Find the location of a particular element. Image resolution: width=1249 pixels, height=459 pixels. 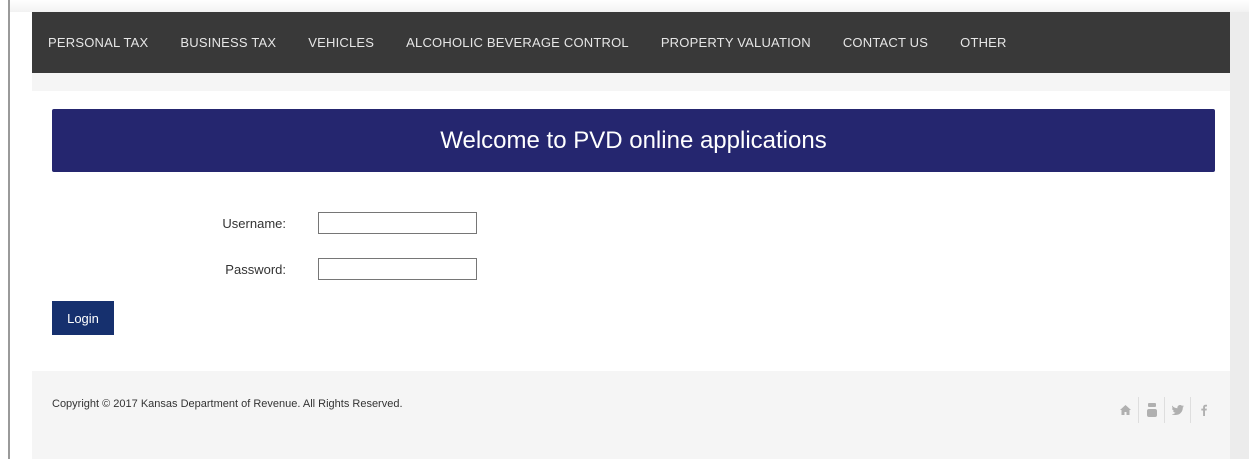

facebook-icon is located at coordinates (1203, 410).